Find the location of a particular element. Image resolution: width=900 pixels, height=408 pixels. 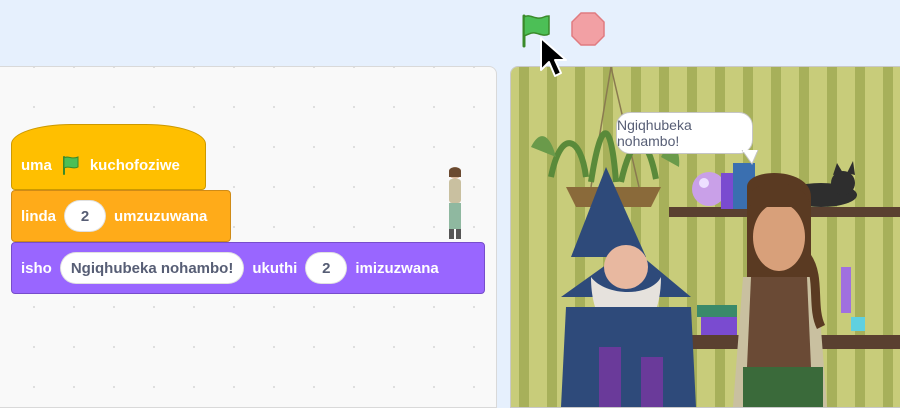

wait-seconds-input: 2 is located at coordinates (85, 216).